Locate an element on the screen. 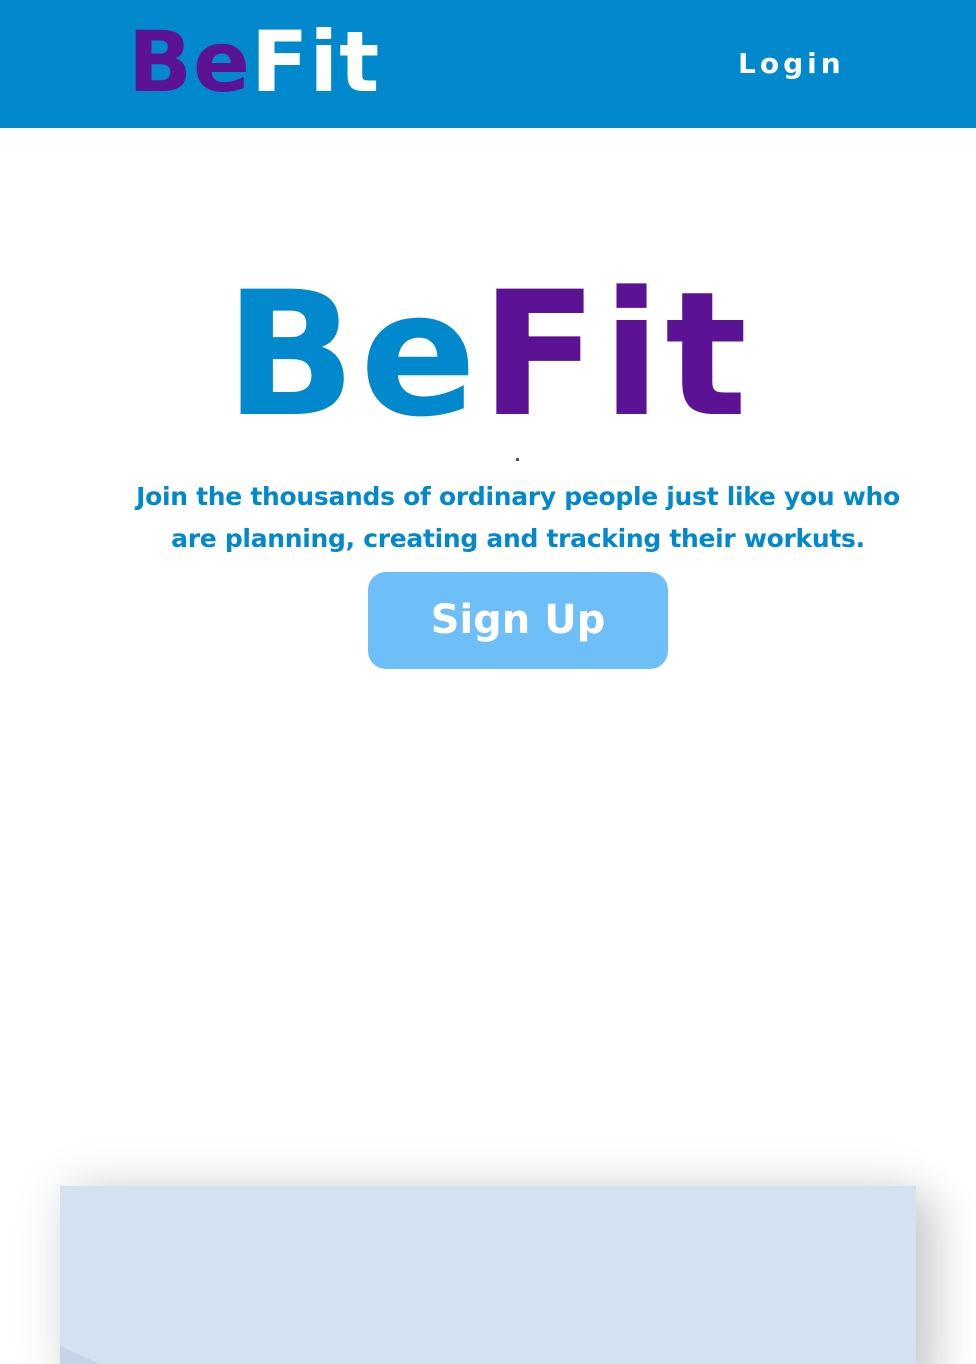  divider-dot is located at coordinates (517, 459).